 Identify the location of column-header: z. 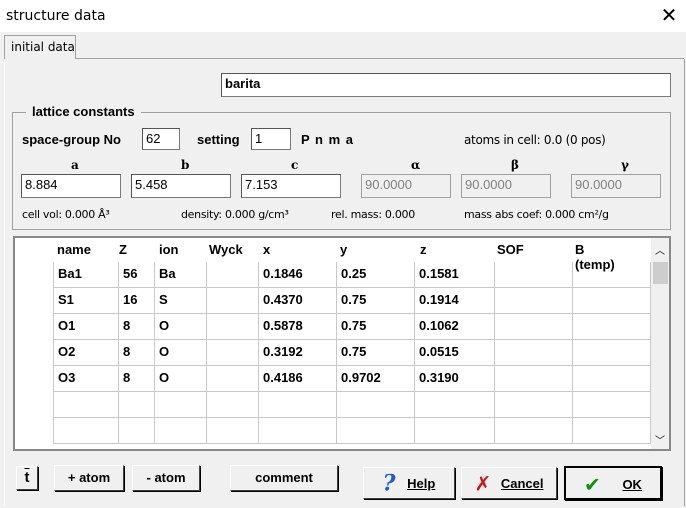
(423, 249).